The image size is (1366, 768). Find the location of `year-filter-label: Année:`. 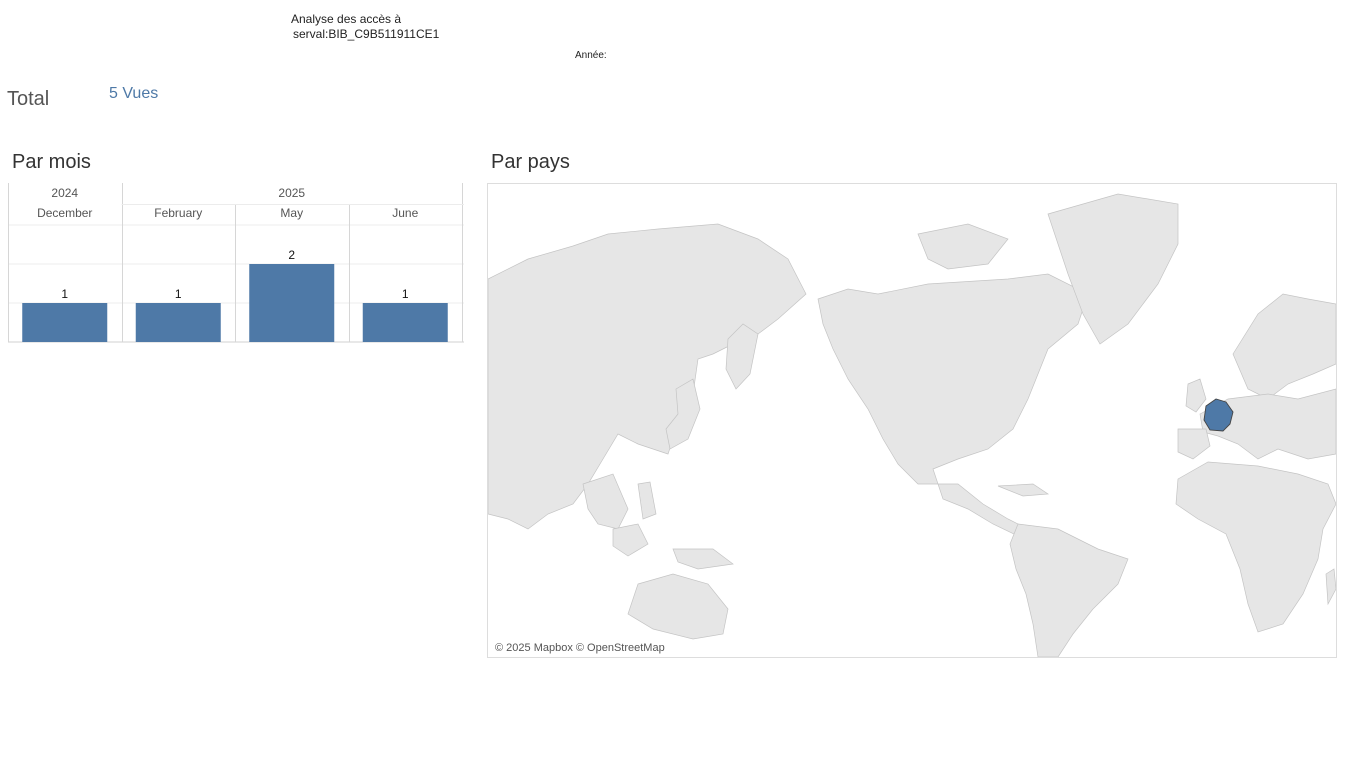

year-filter-label: Année: is located at coordinates (591, 55).